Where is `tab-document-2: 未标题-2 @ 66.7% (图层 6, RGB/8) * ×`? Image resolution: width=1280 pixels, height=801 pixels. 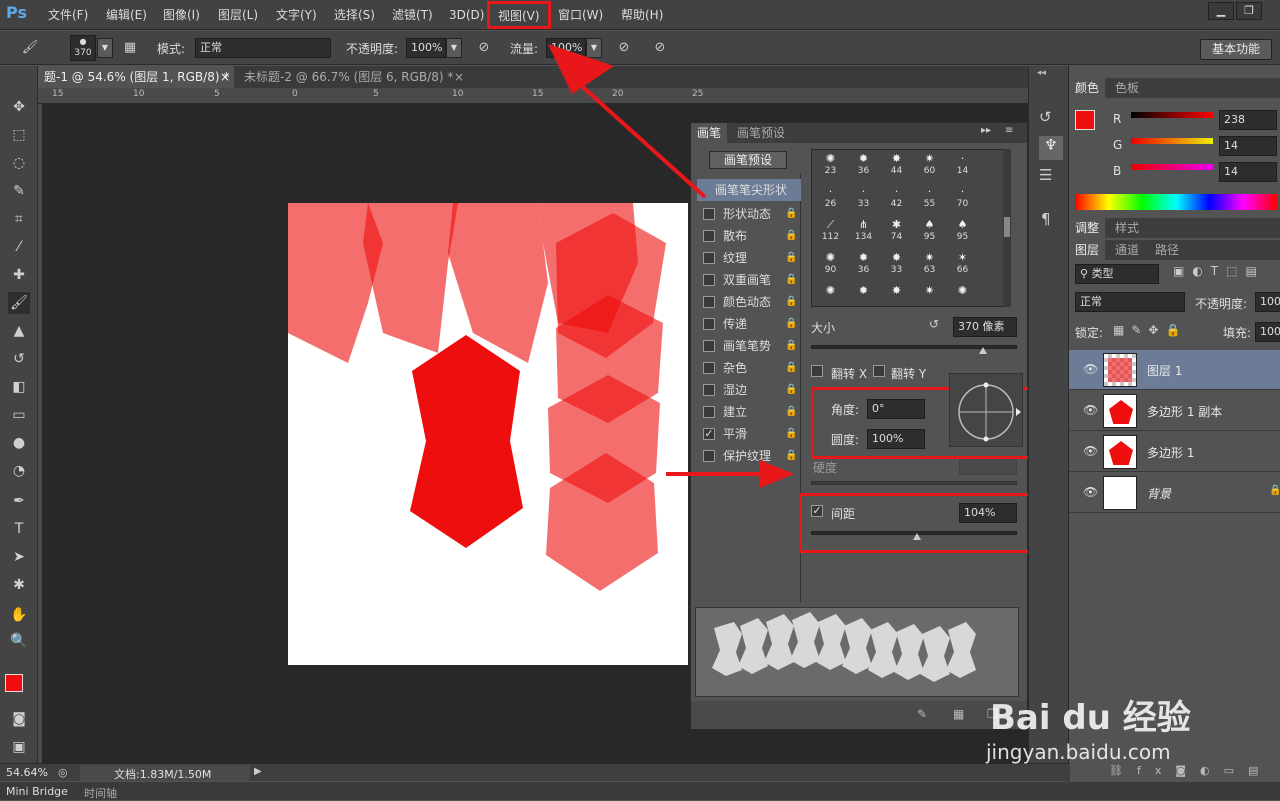
tab-document-2: 未标题-2 @ 66.7% (图层 6, RGB/8) * × is located at coordinates (353, 77).